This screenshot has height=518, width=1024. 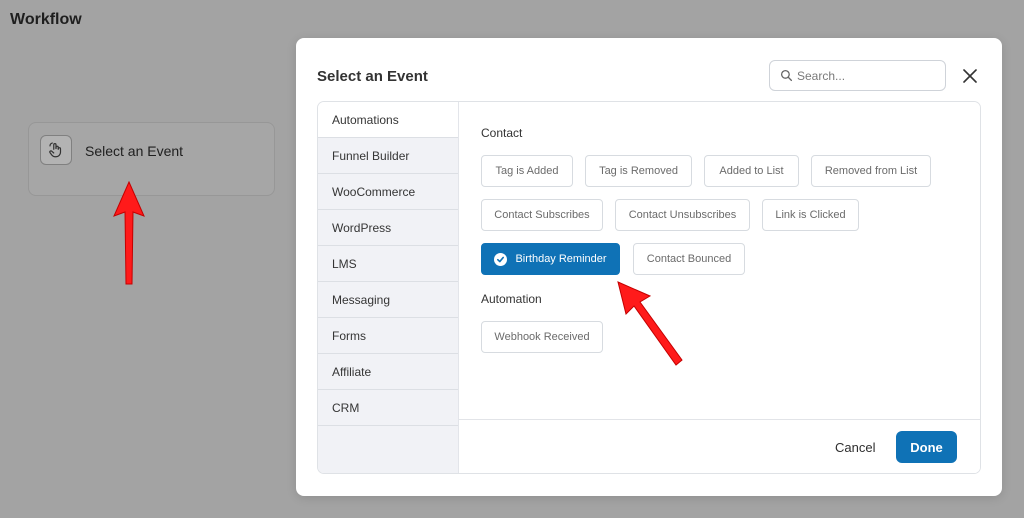 I want to click on event-birthday-reminder: Birthday Reminder, so click(x=550, y=259).